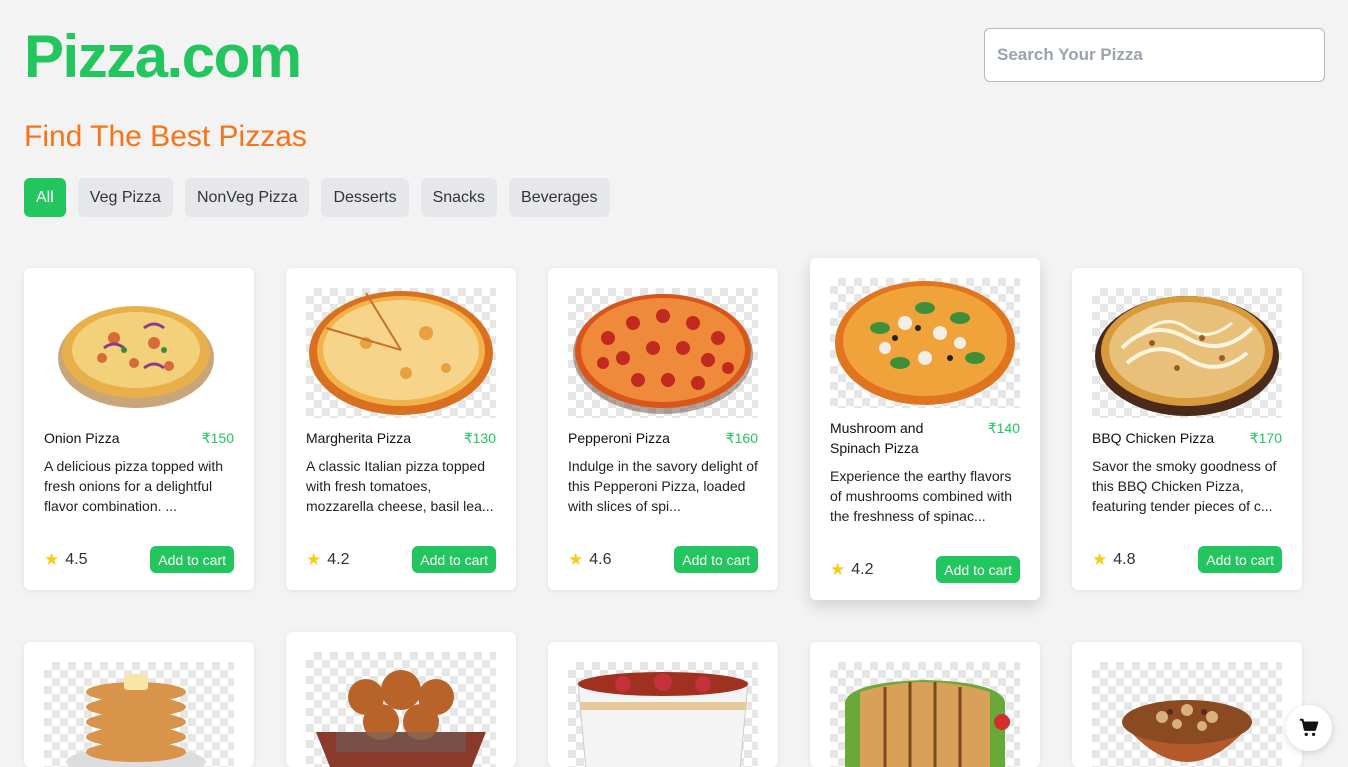 The height and width of the screenshot is (767, 1348). What do you see at coordinates (1187, 714) in the screenshot?
I see `granola-bowl-image` at bounding box center [1187, 714].